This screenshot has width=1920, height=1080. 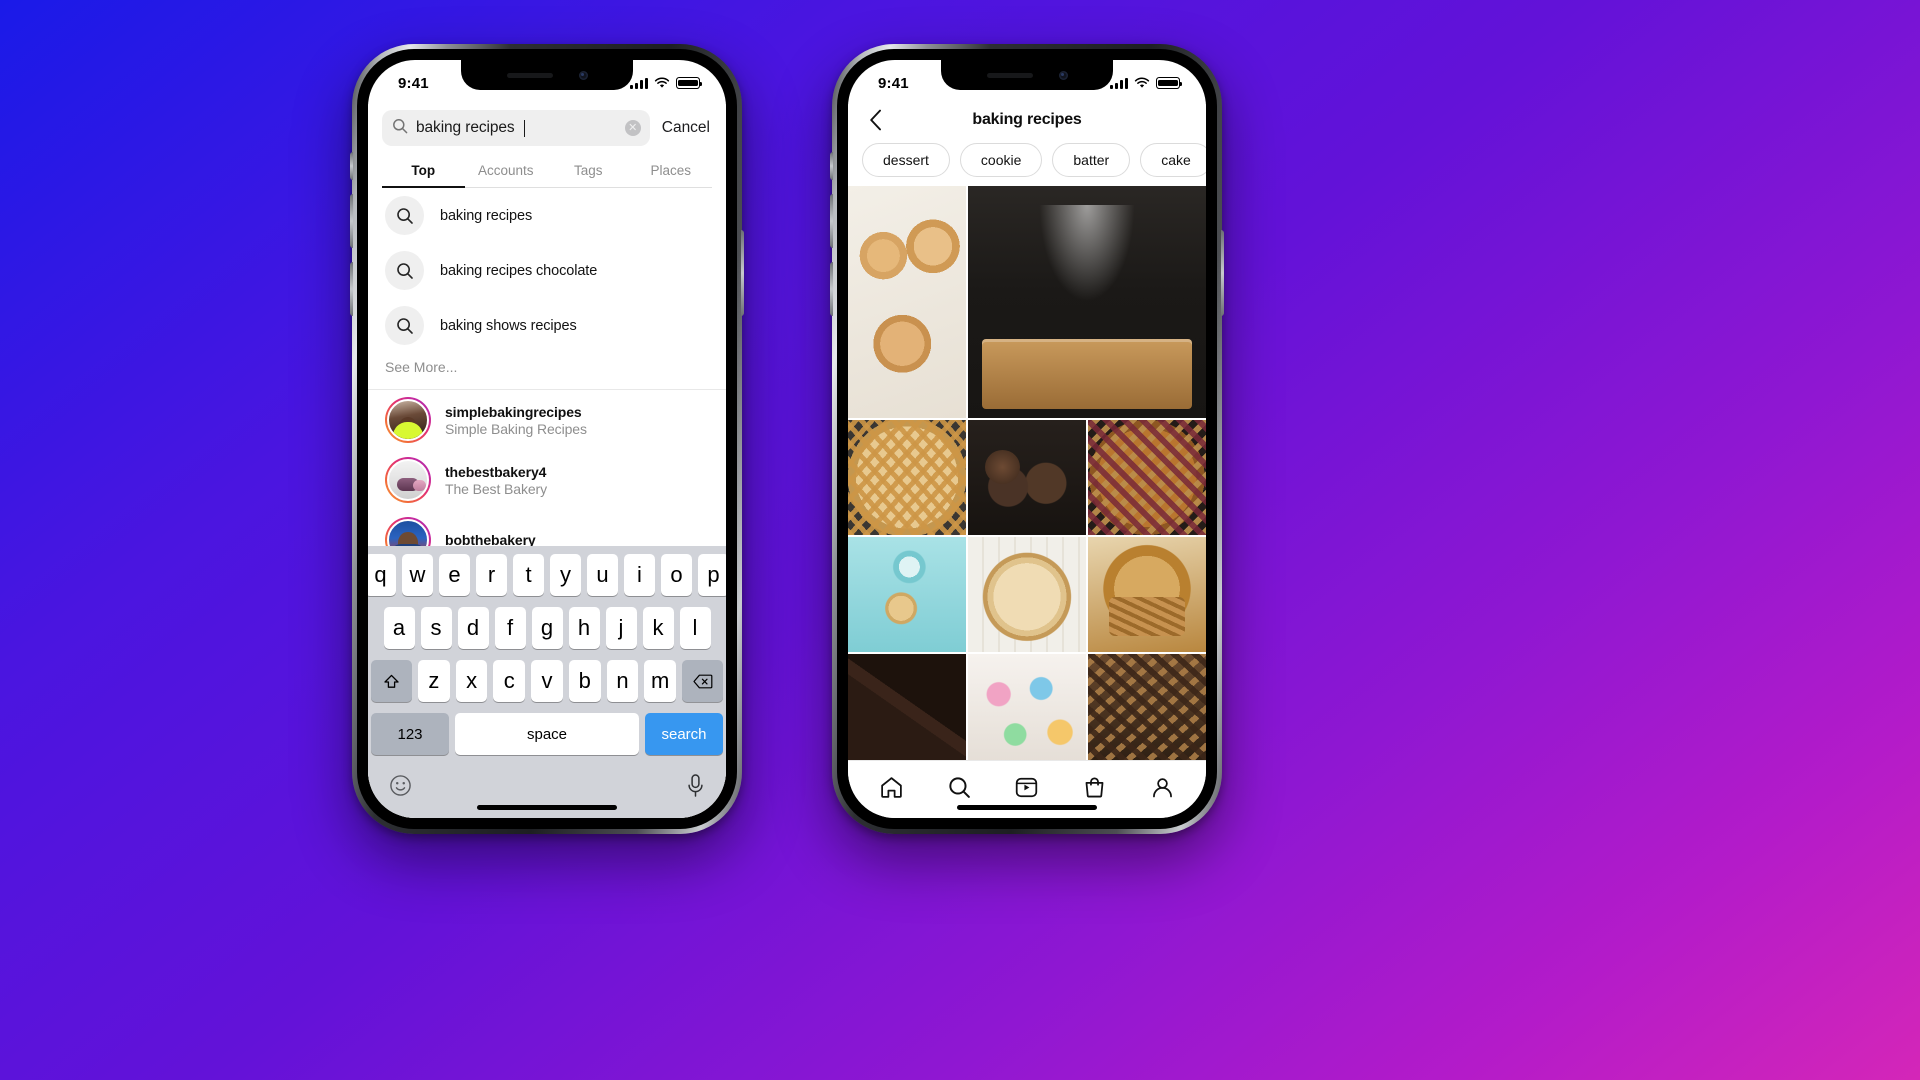 What do you see at coordinates (454, 575) in the screenshot?
I see `key-e: e` at bounding box center [454, 575].